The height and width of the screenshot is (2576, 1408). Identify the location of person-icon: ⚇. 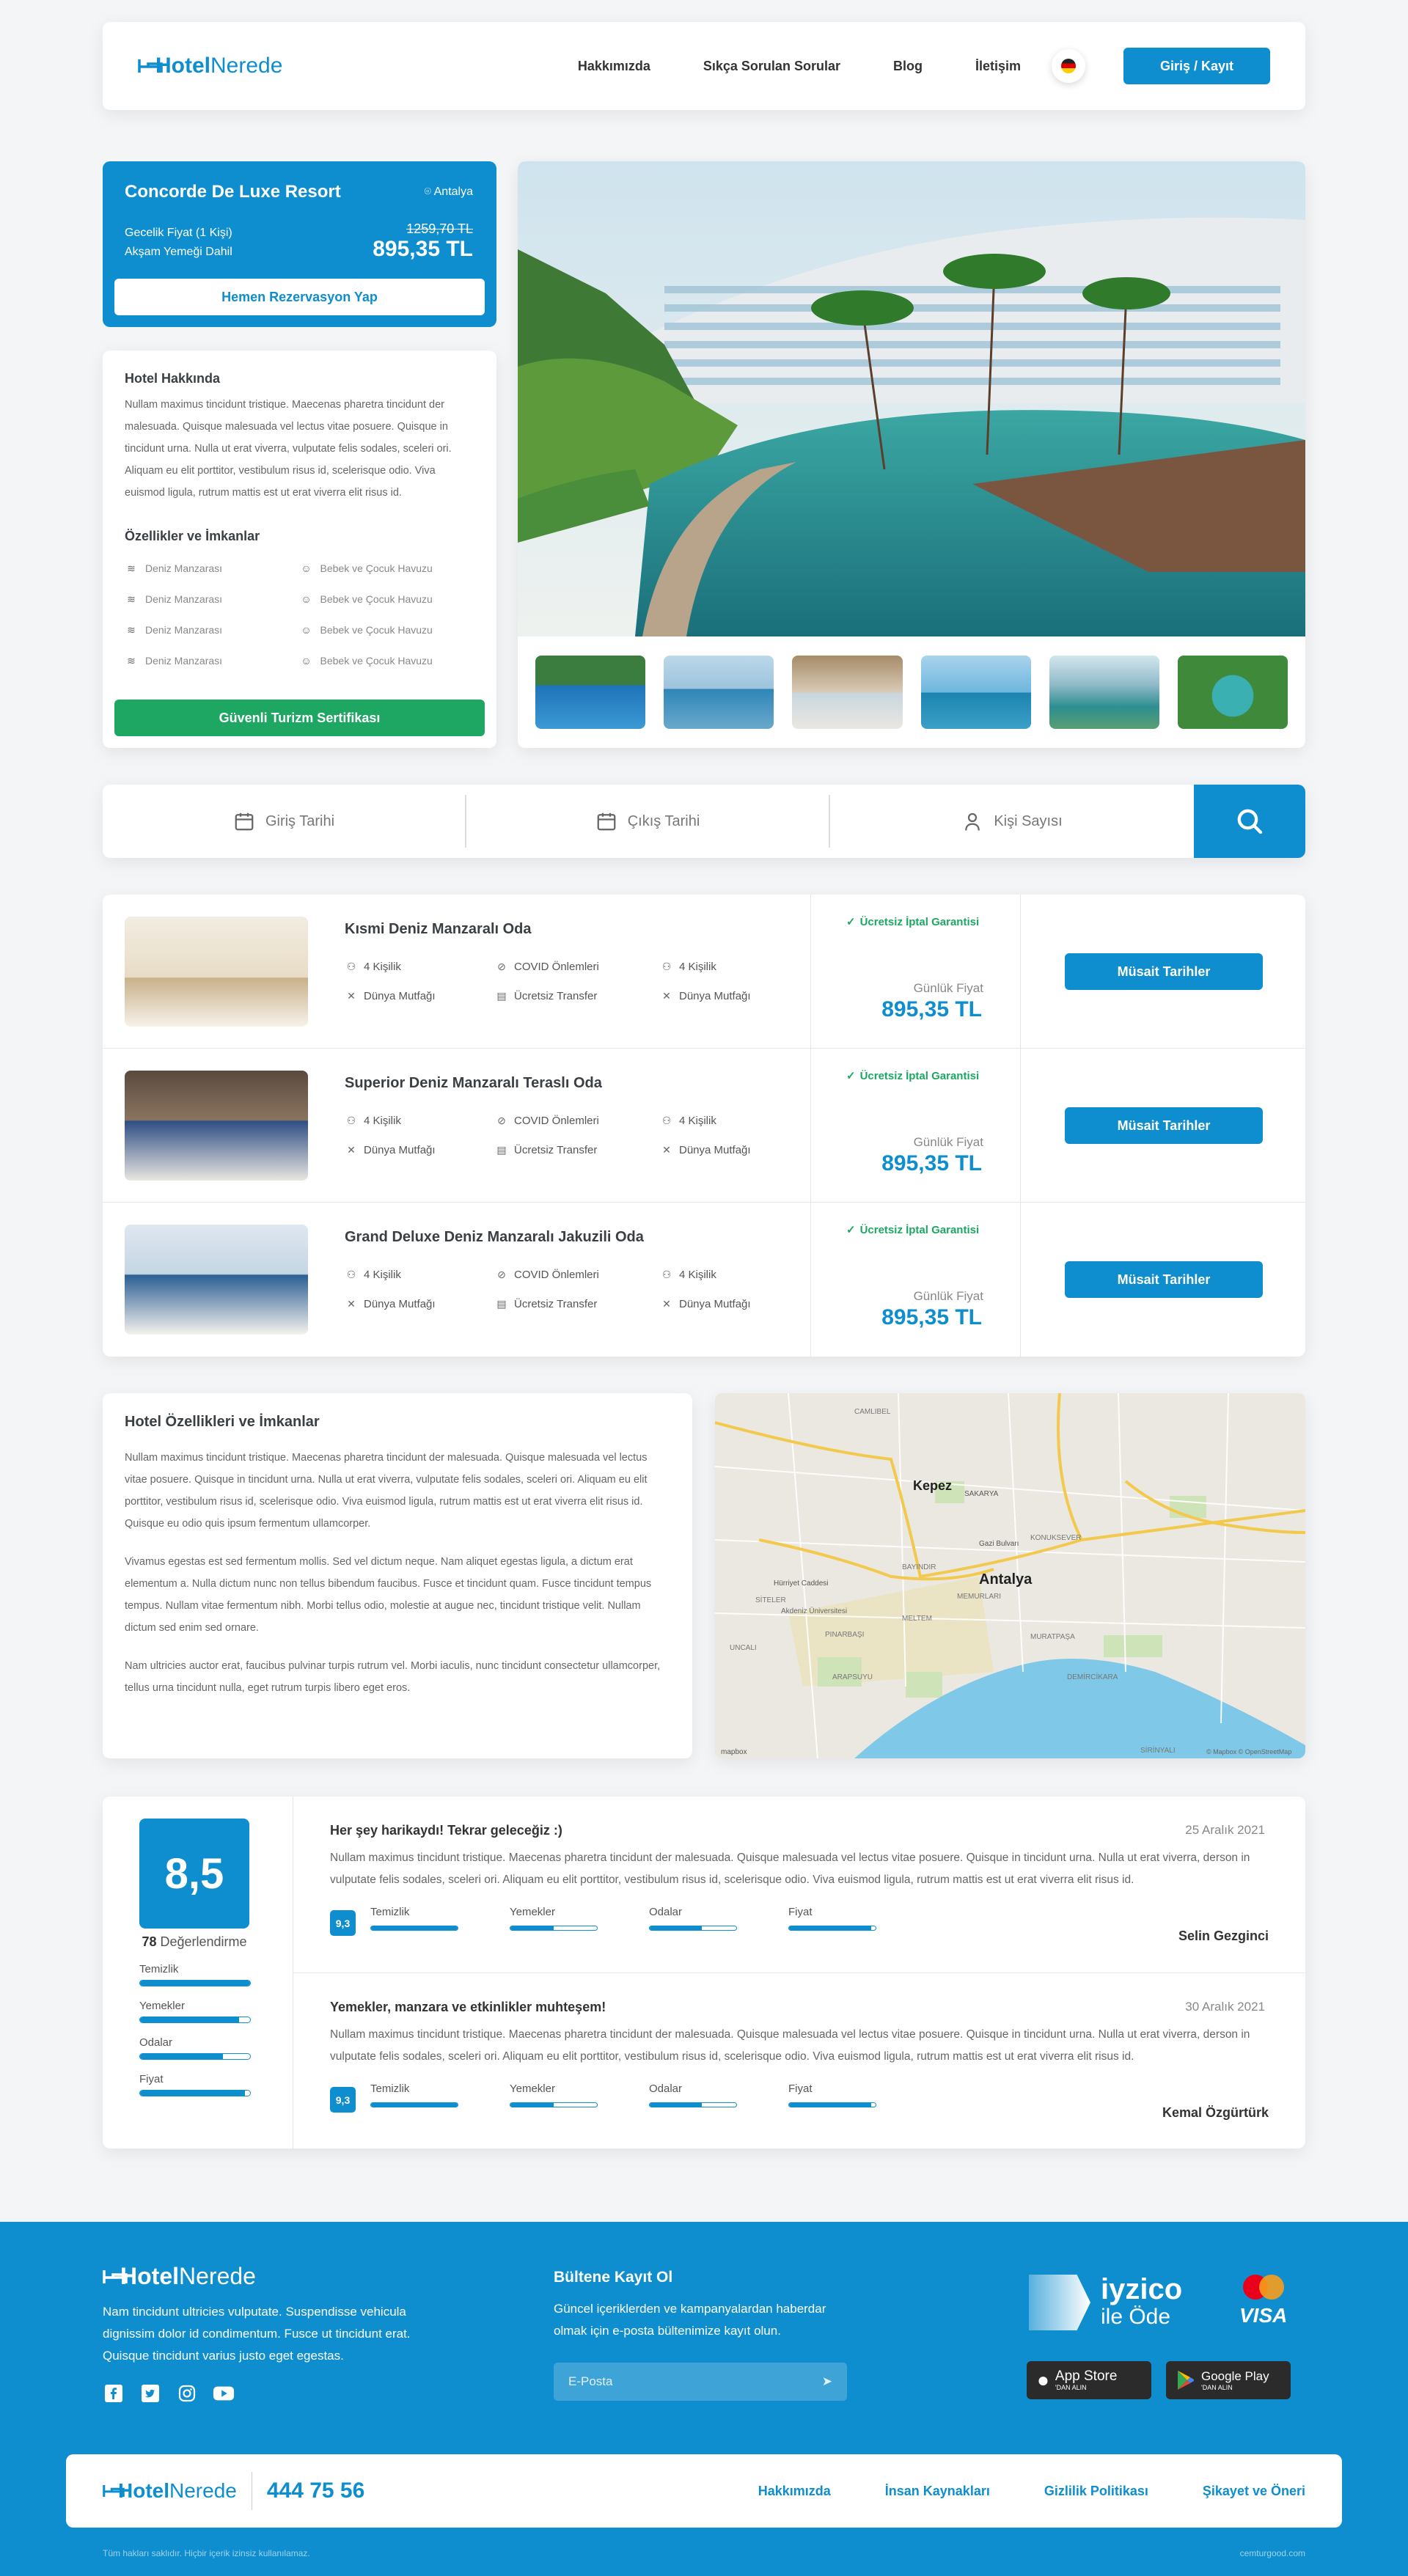
(351, 1120).